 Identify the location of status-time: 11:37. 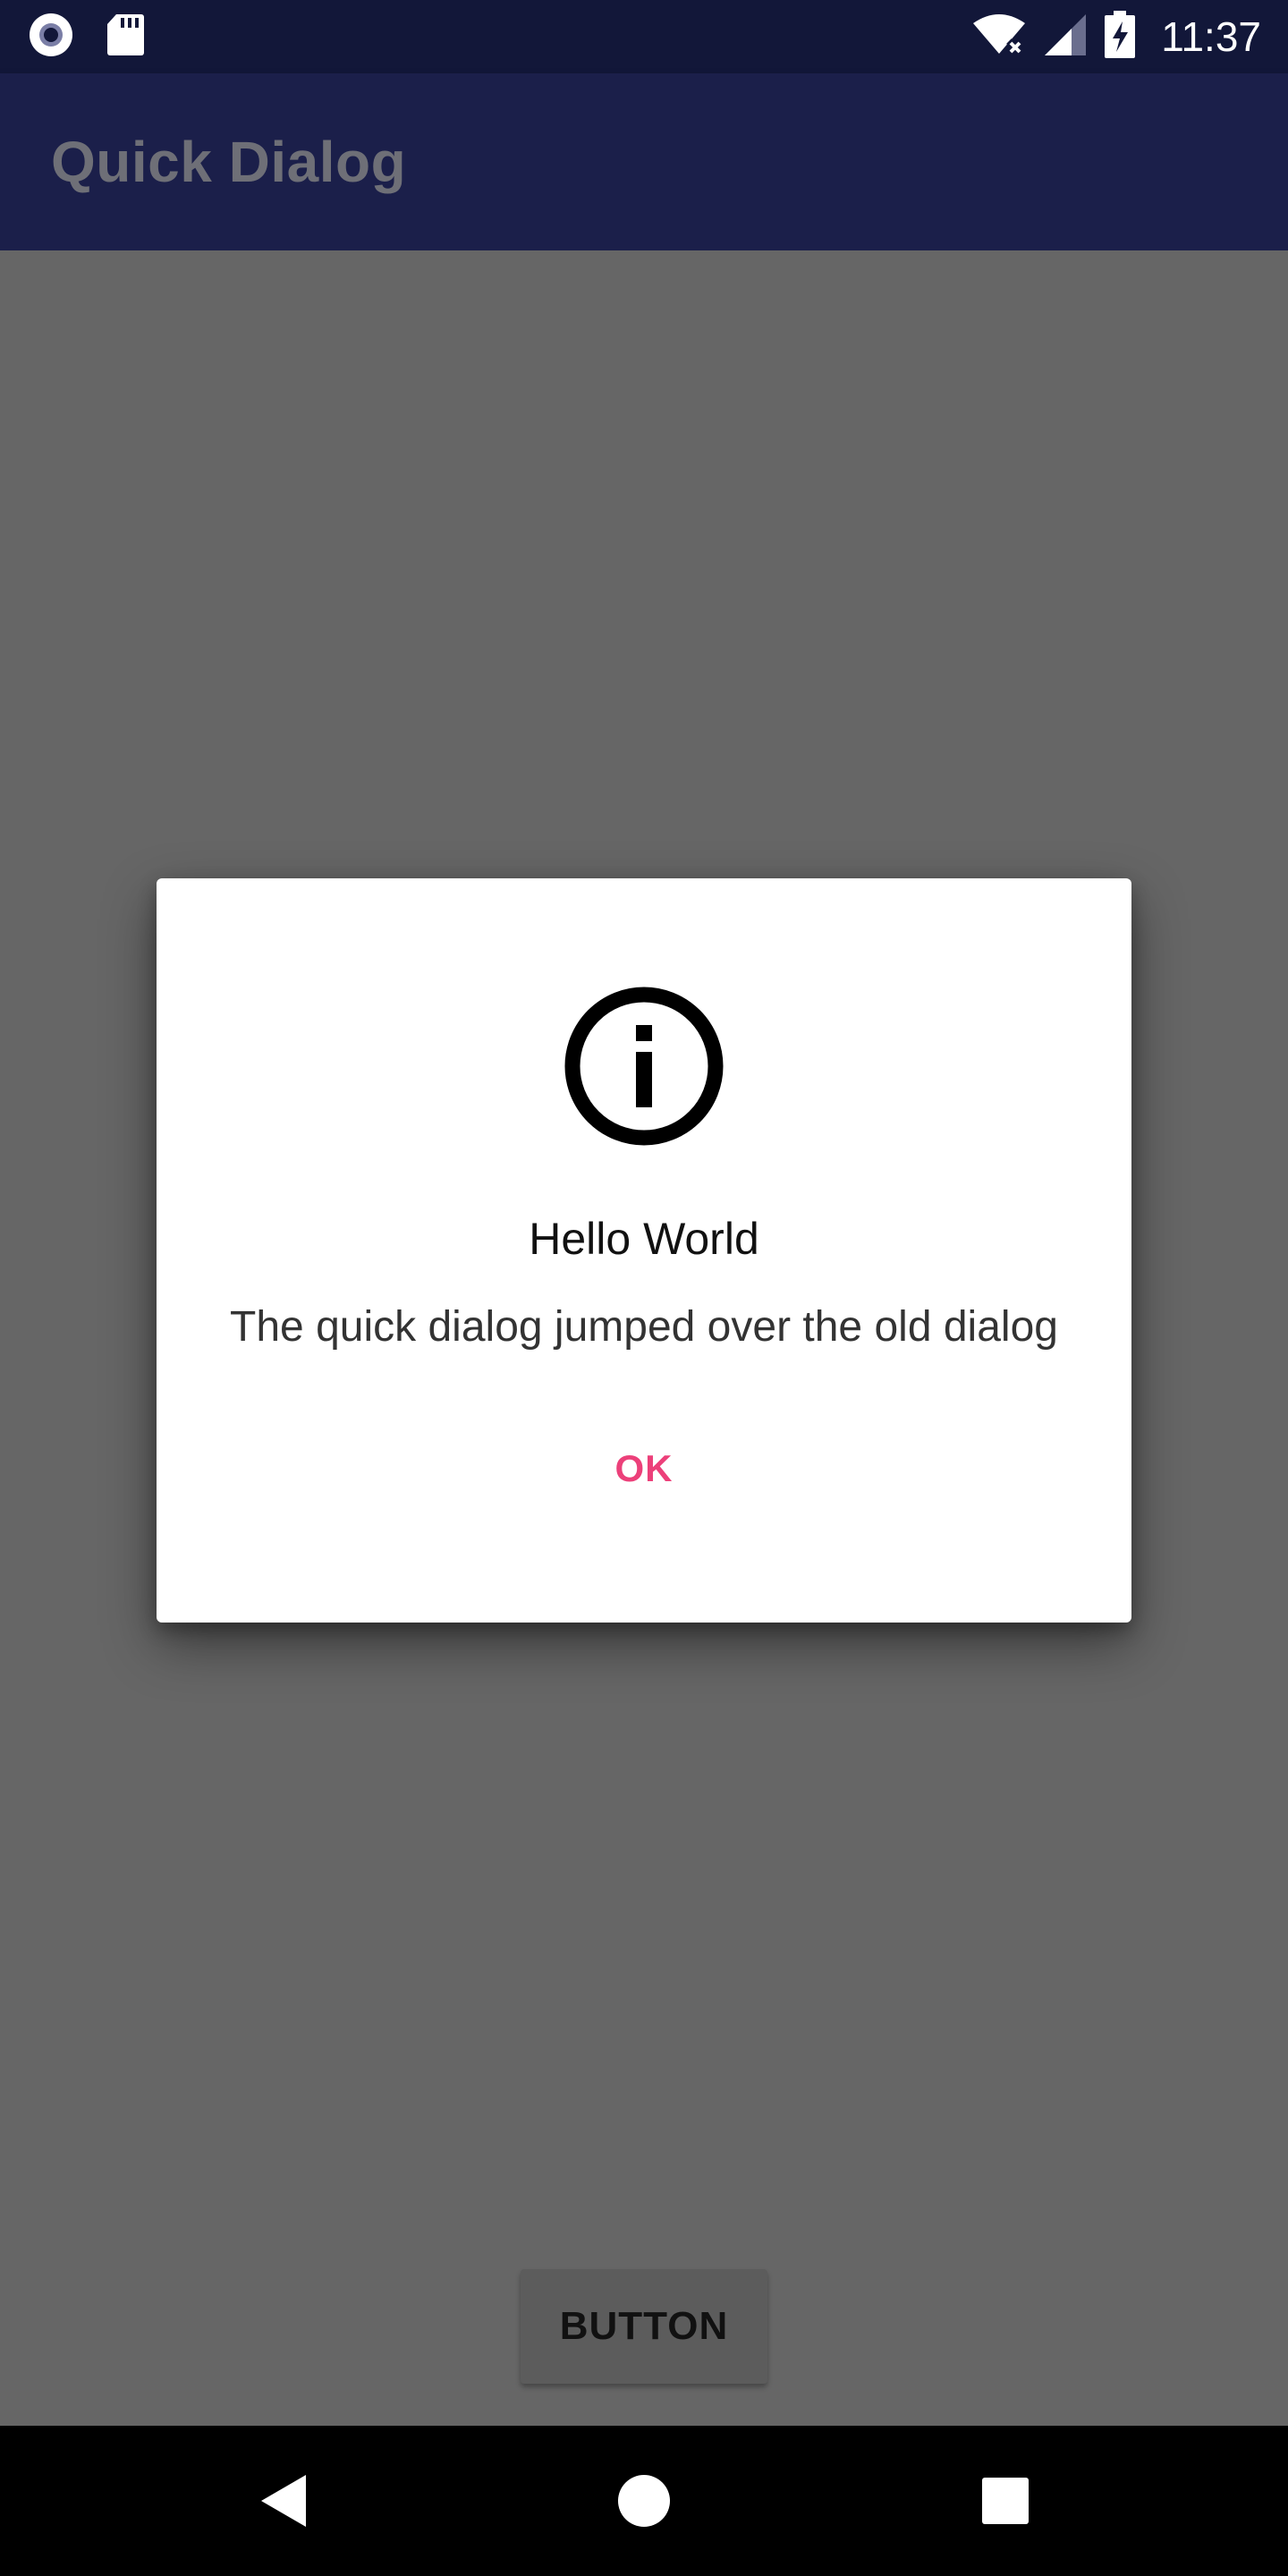
(1211, 36).